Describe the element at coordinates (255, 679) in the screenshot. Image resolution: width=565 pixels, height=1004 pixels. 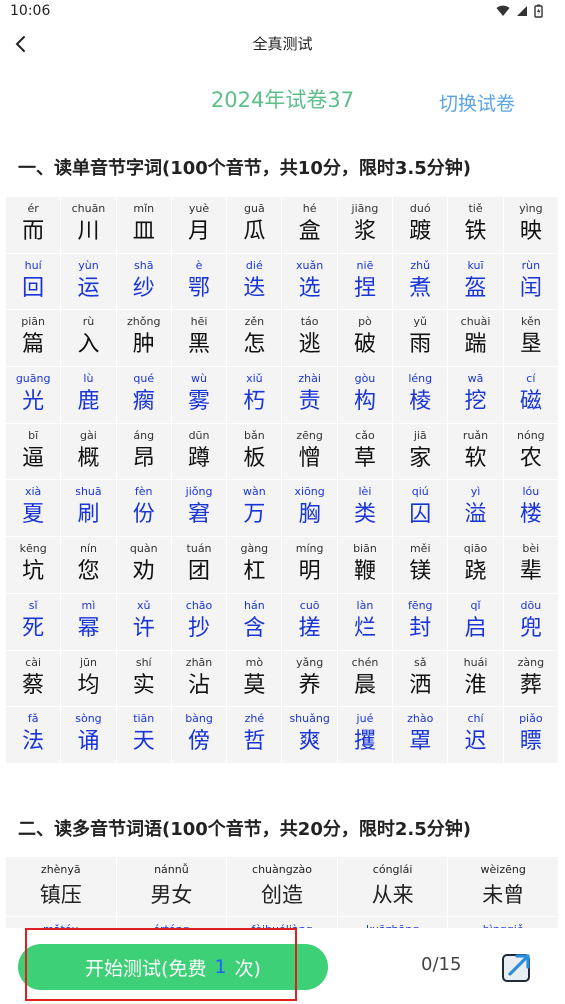
I see `syllable-cell: mò 莫` at that location.